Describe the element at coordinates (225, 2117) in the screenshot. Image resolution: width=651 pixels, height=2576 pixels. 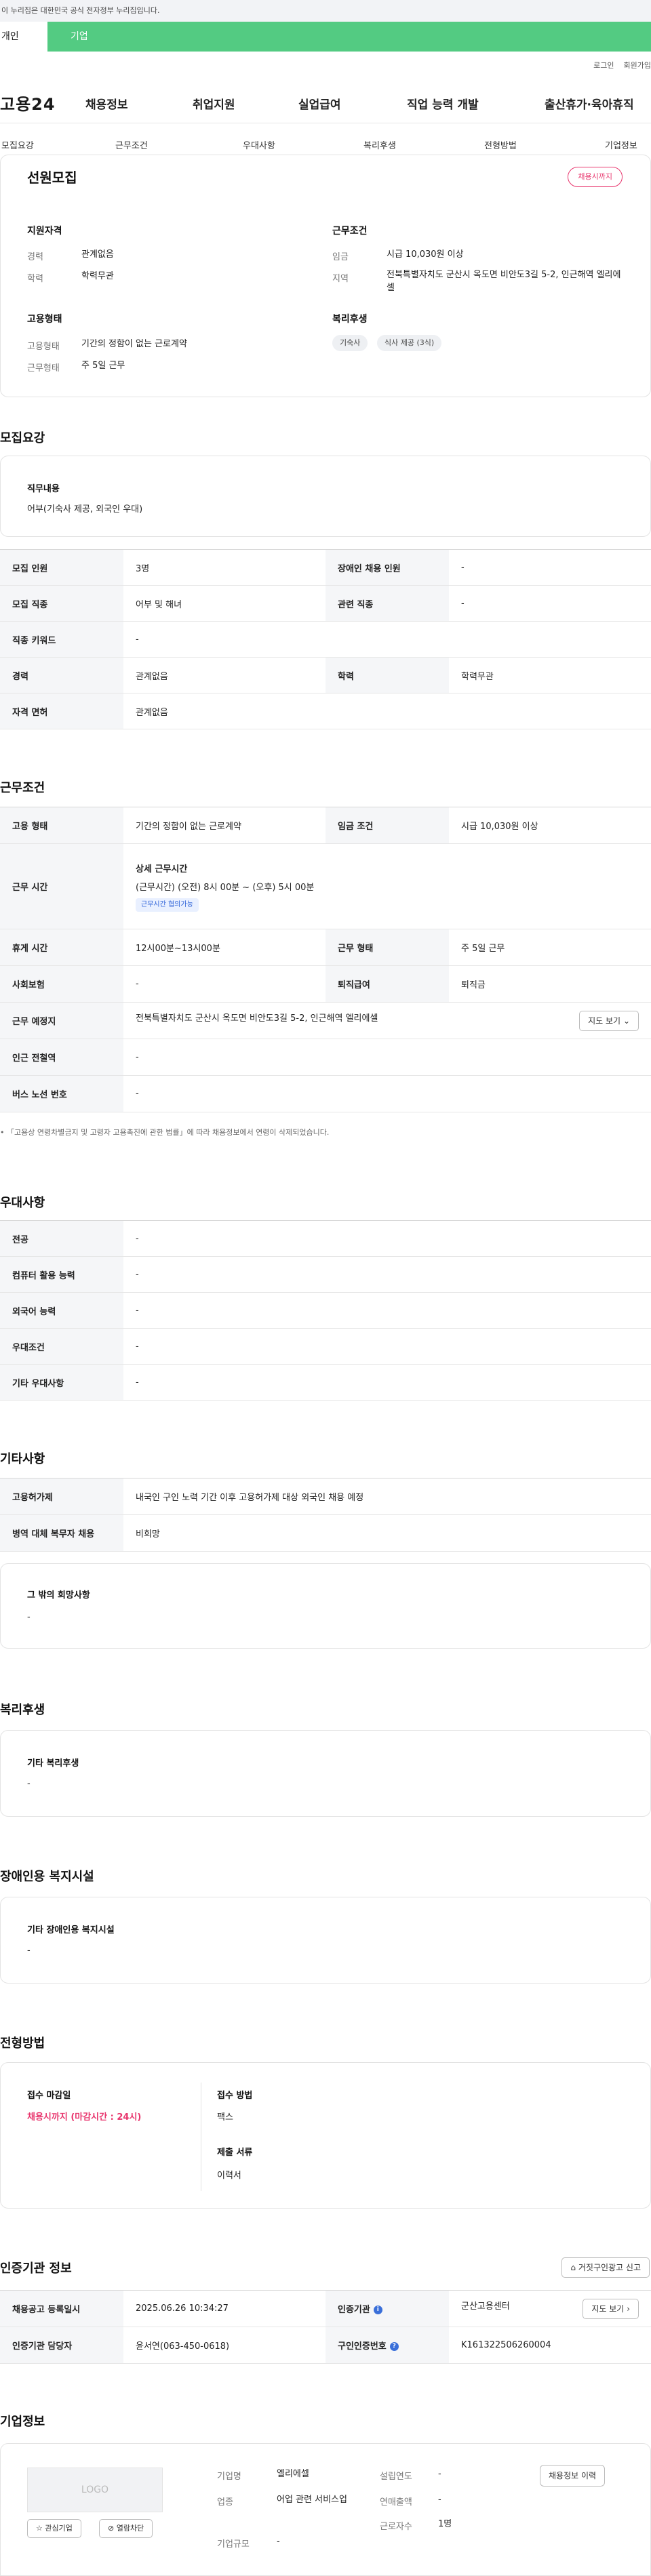
I see `method-value: 팩스` at that location.